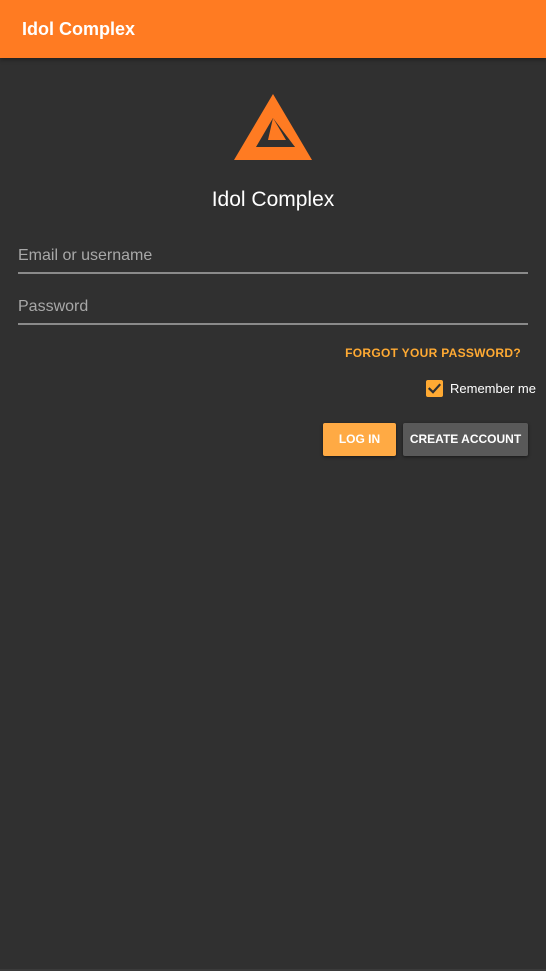  What do you see at coordinates (273, 29) in the screenshot?
I see `app-bar: Idol Complex` at bounding box center [273, 29].